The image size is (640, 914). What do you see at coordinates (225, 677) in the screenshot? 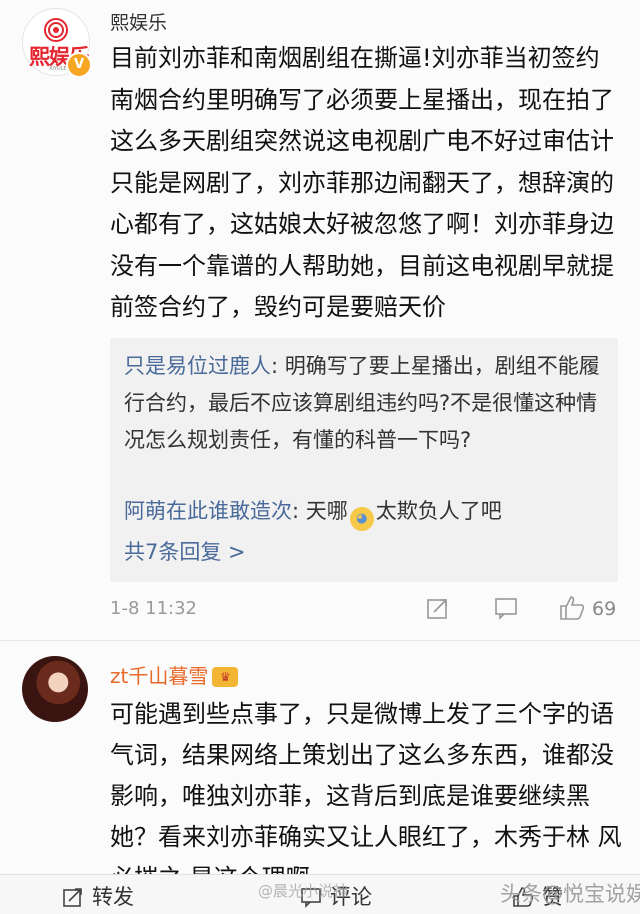
I see `crown-icon: ♛` at bounding box center [225, 677].